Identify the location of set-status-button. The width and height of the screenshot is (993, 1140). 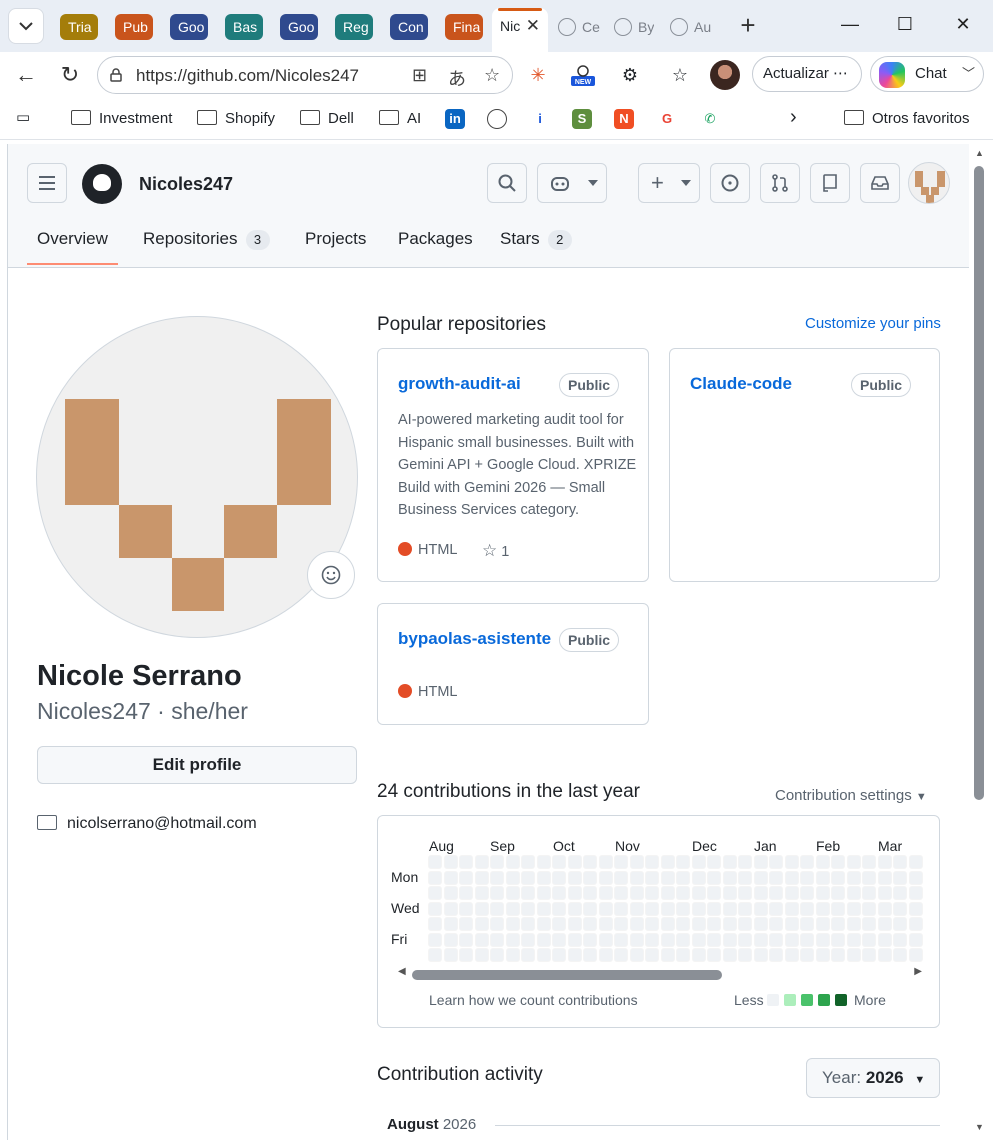
(331, 575).